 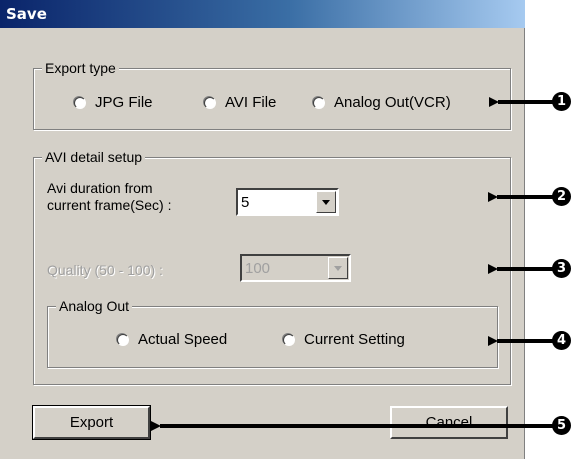 I want to click on callout-badge-1: 1, so click(x=561, y=101).